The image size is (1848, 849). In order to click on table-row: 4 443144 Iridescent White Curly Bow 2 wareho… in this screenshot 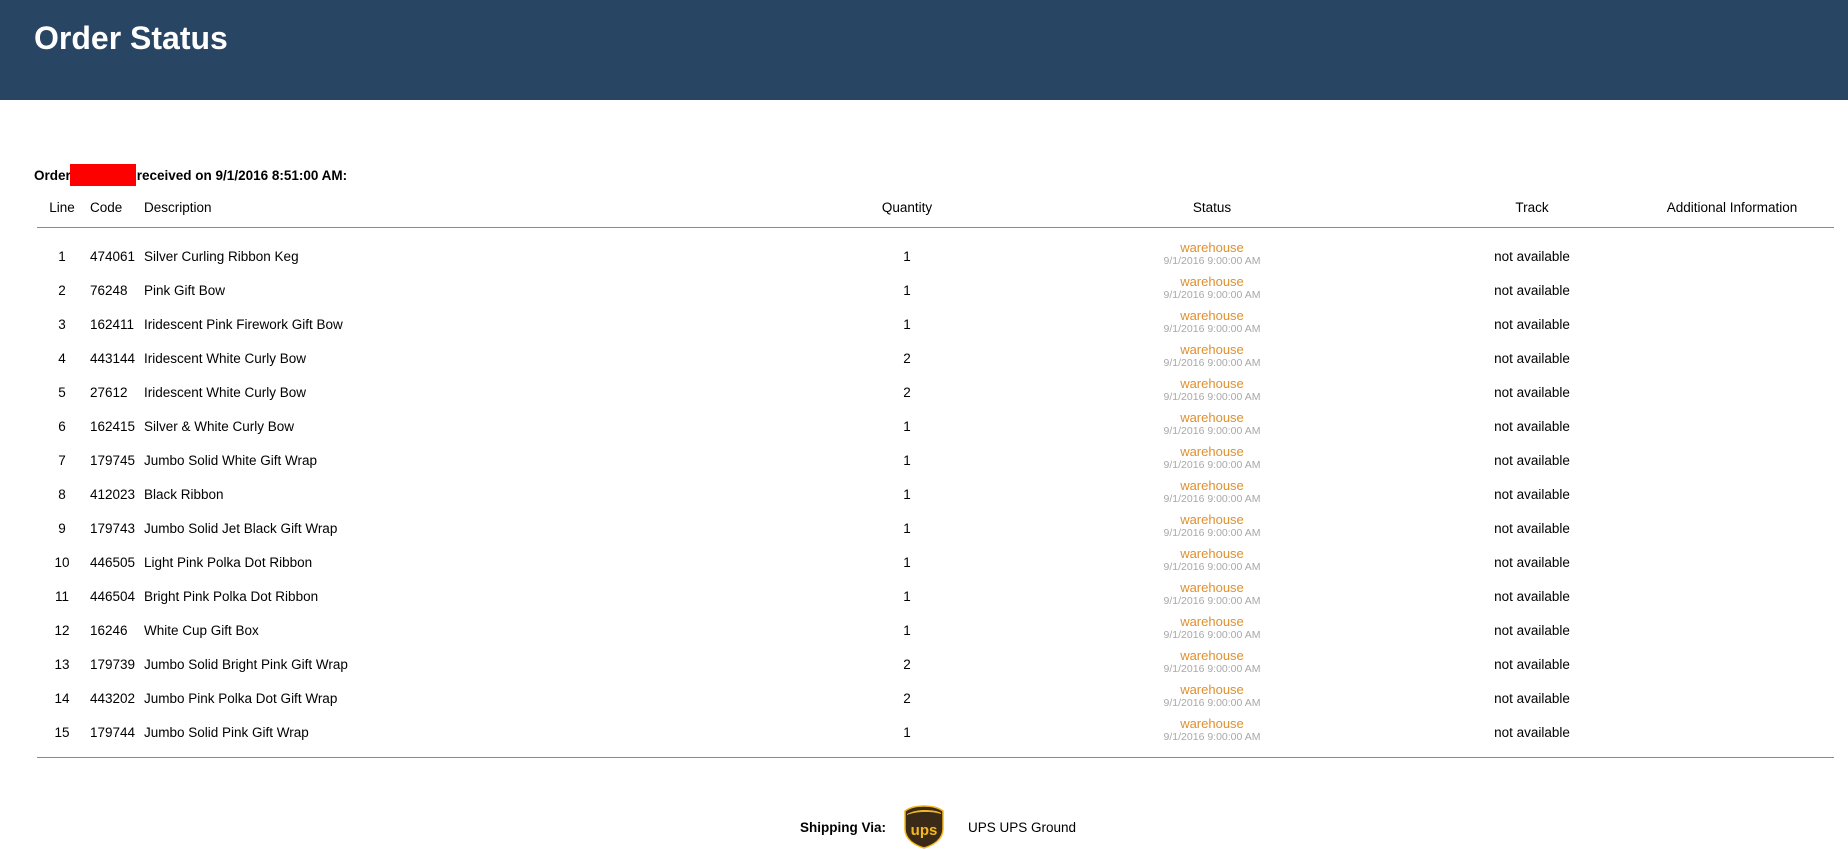, I will do `click(935, 358)`.